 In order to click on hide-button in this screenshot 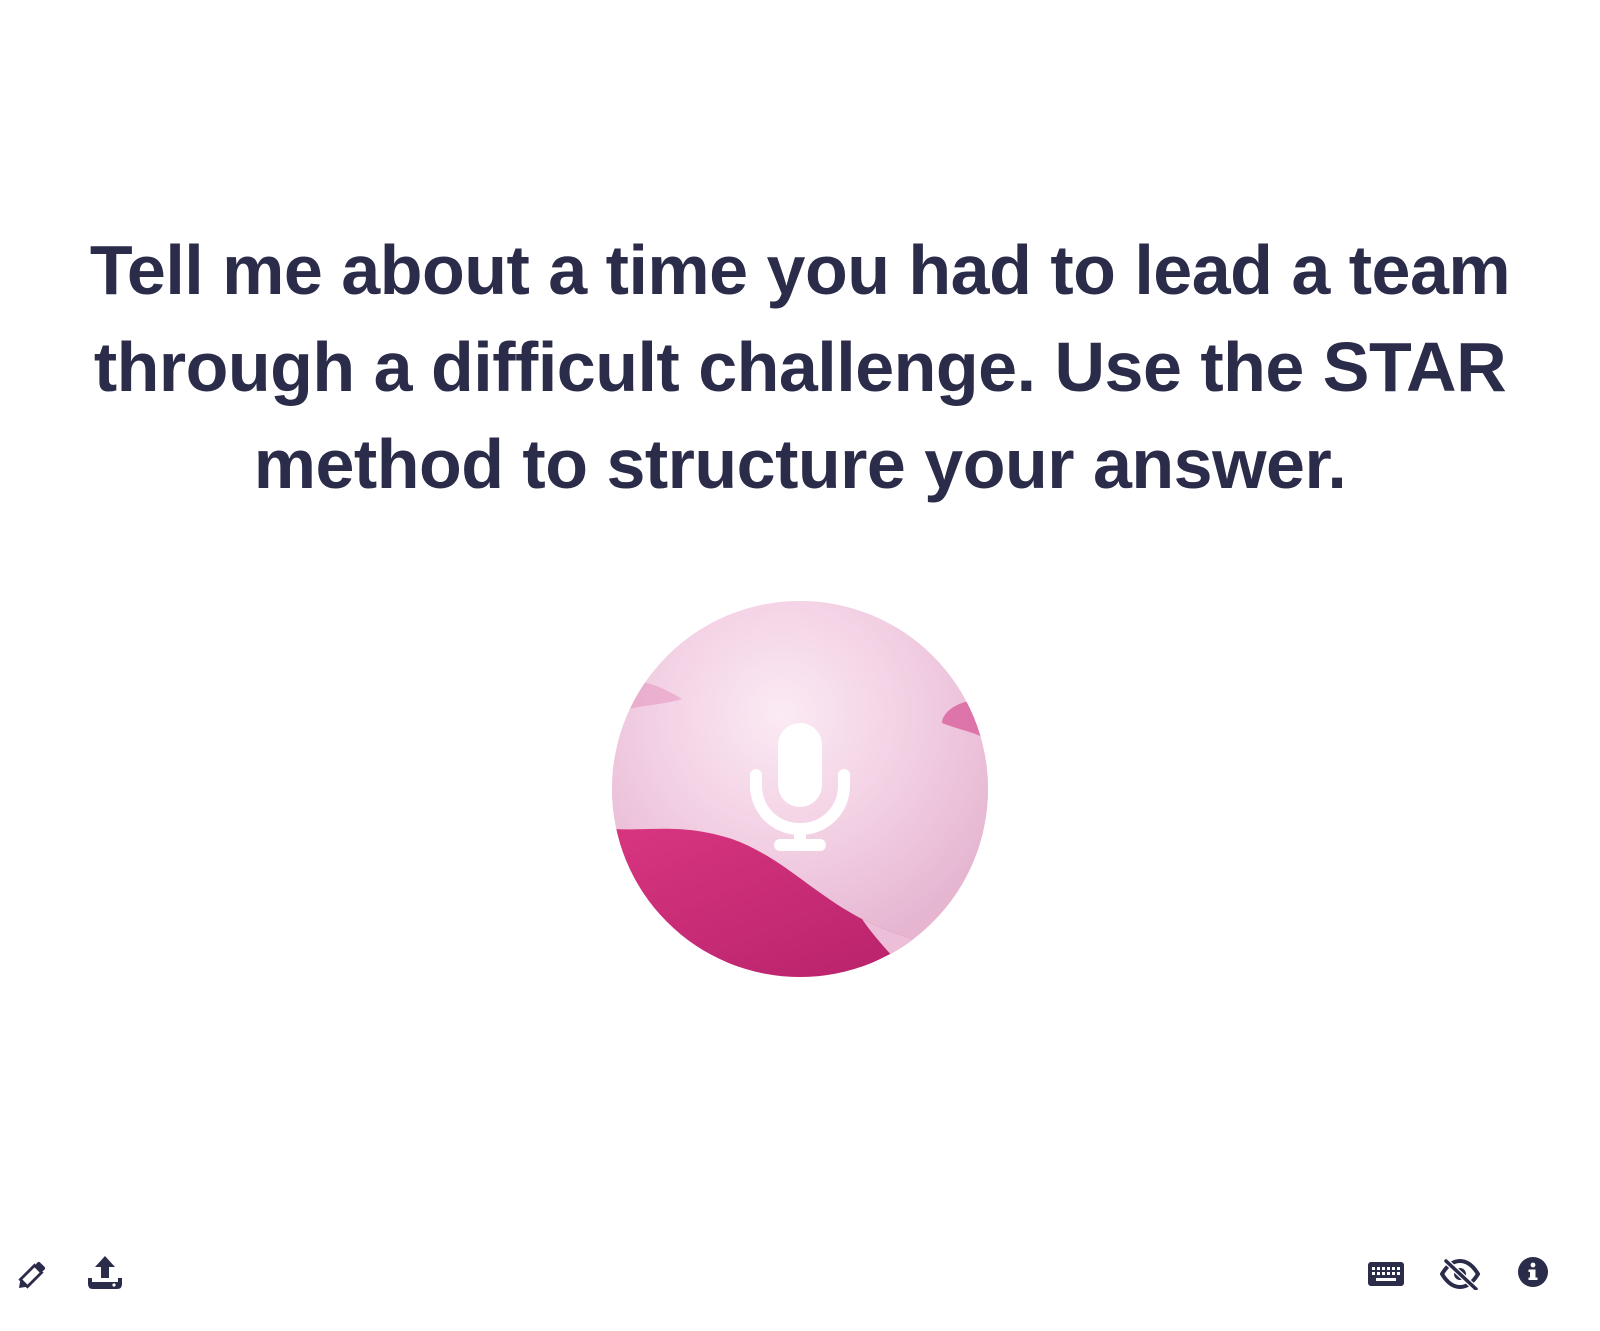, I will do `click(1460, 1274)`.